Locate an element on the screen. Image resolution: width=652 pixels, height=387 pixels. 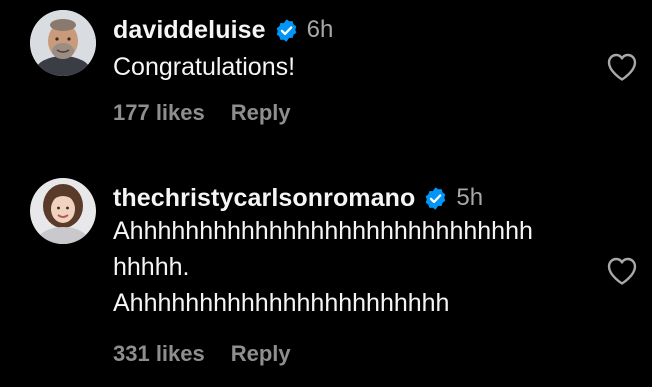
comment-header: daviddeluise 6h is located at coordinates (223, 30).